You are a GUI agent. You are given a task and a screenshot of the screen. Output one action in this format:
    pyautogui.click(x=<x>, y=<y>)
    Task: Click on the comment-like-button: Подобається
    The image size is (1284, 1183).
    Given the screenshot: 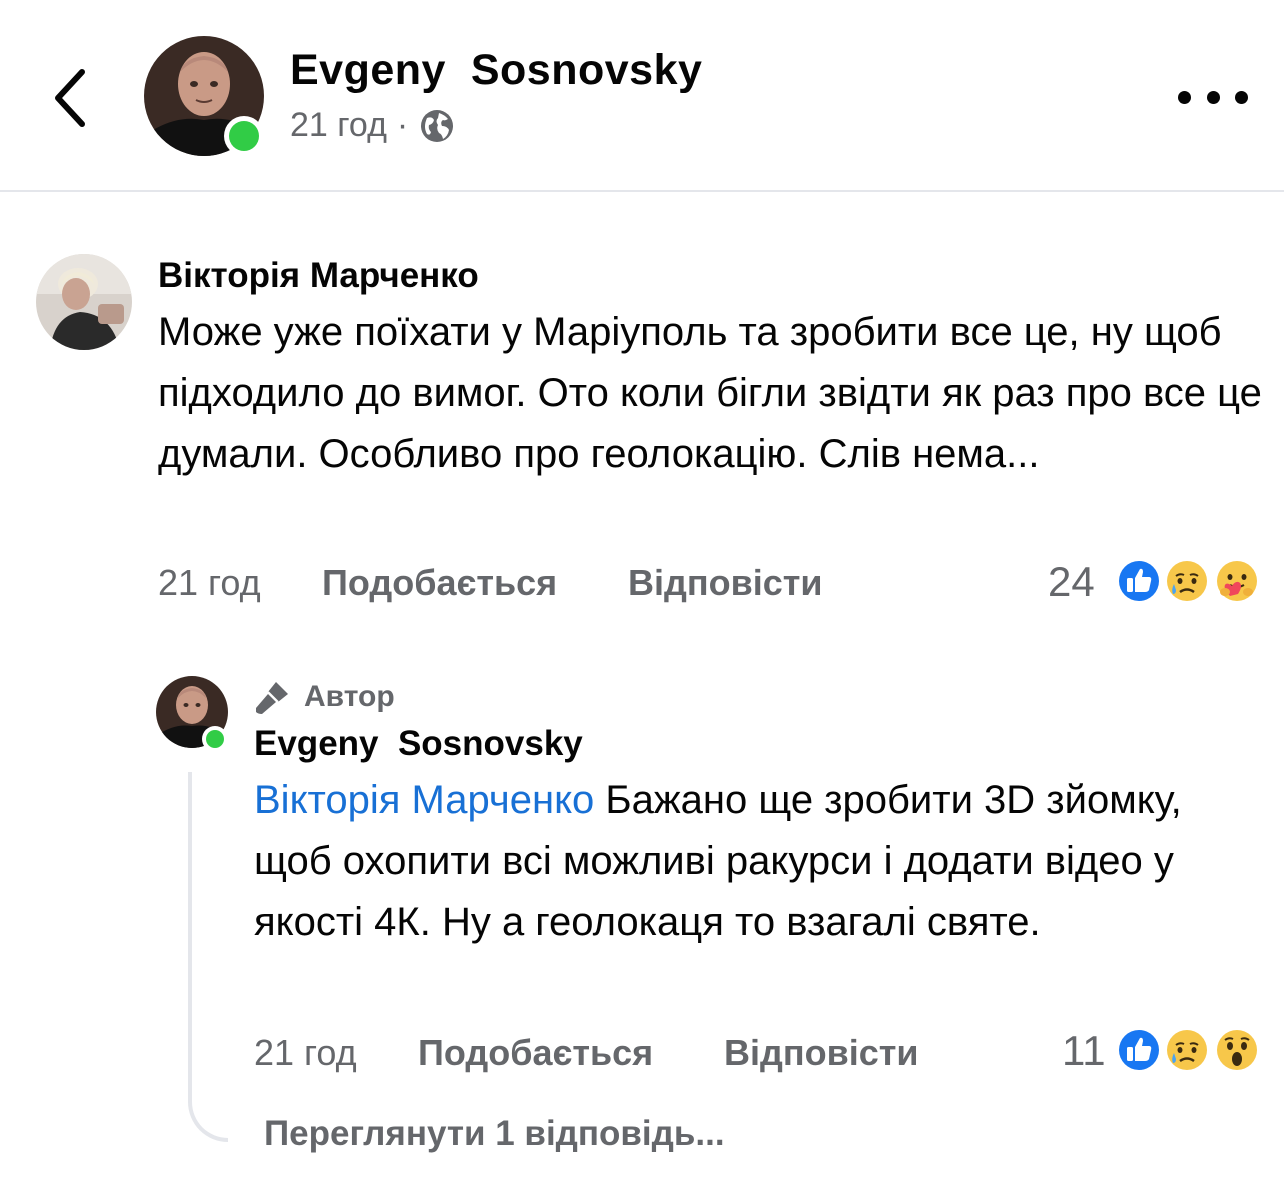 What is the action you would take?
    pyautogui.click(x=439, y=583)
    